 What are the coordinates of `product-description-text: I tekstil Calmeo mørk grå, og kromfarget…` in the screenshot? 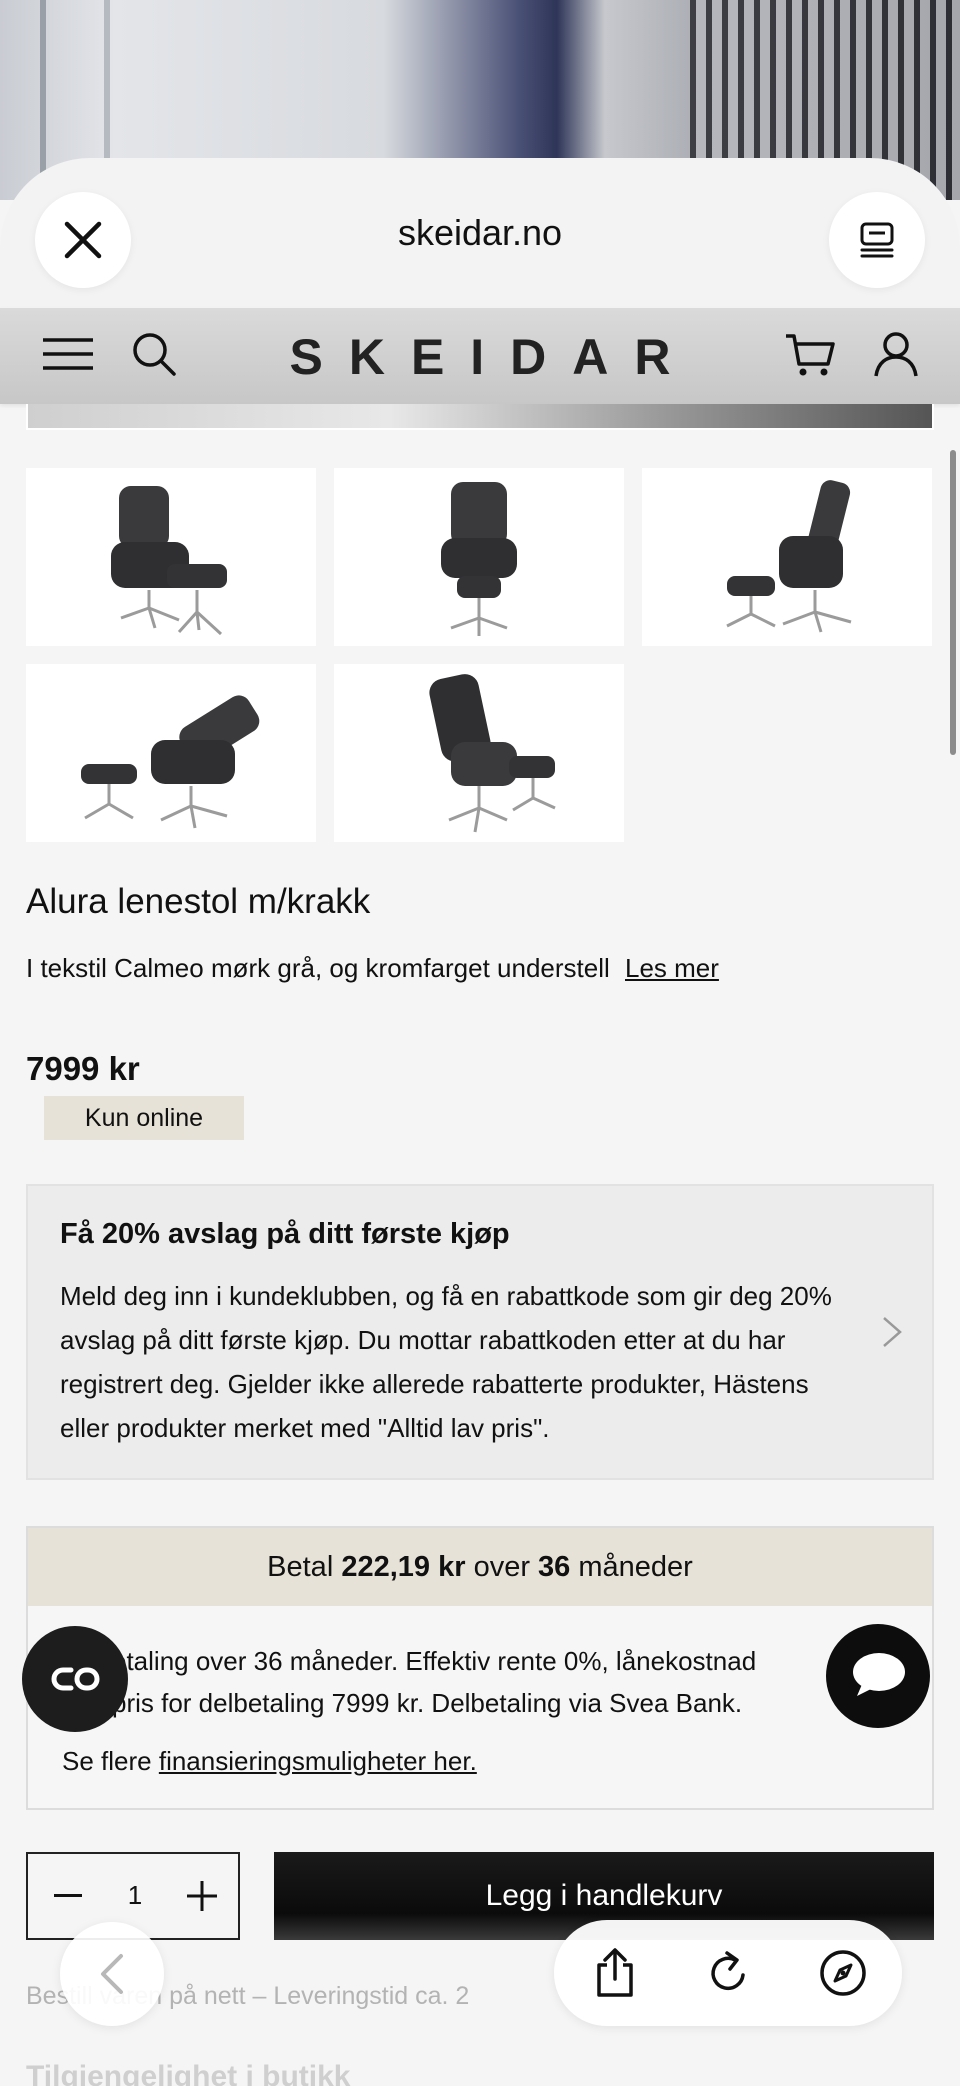 It's located at (318, 968).